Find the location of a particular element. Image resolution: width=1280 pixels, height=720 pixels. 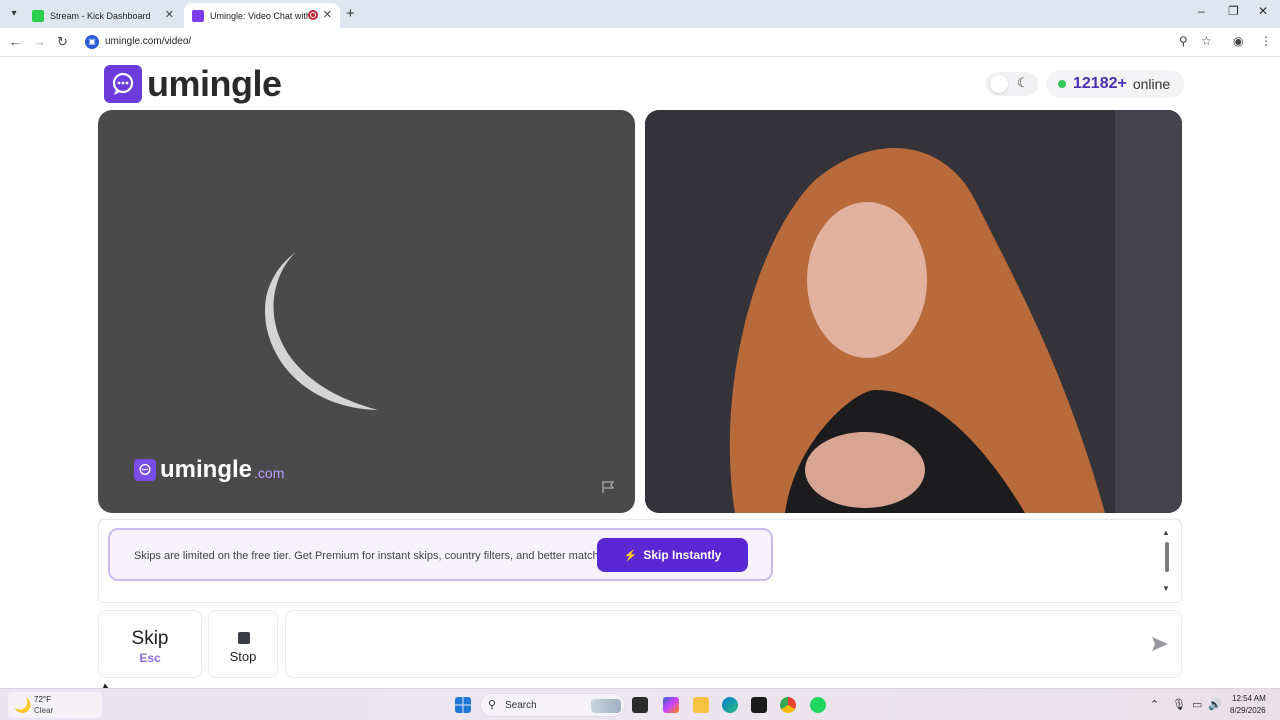

message-box is located at coordinates (733, 644).